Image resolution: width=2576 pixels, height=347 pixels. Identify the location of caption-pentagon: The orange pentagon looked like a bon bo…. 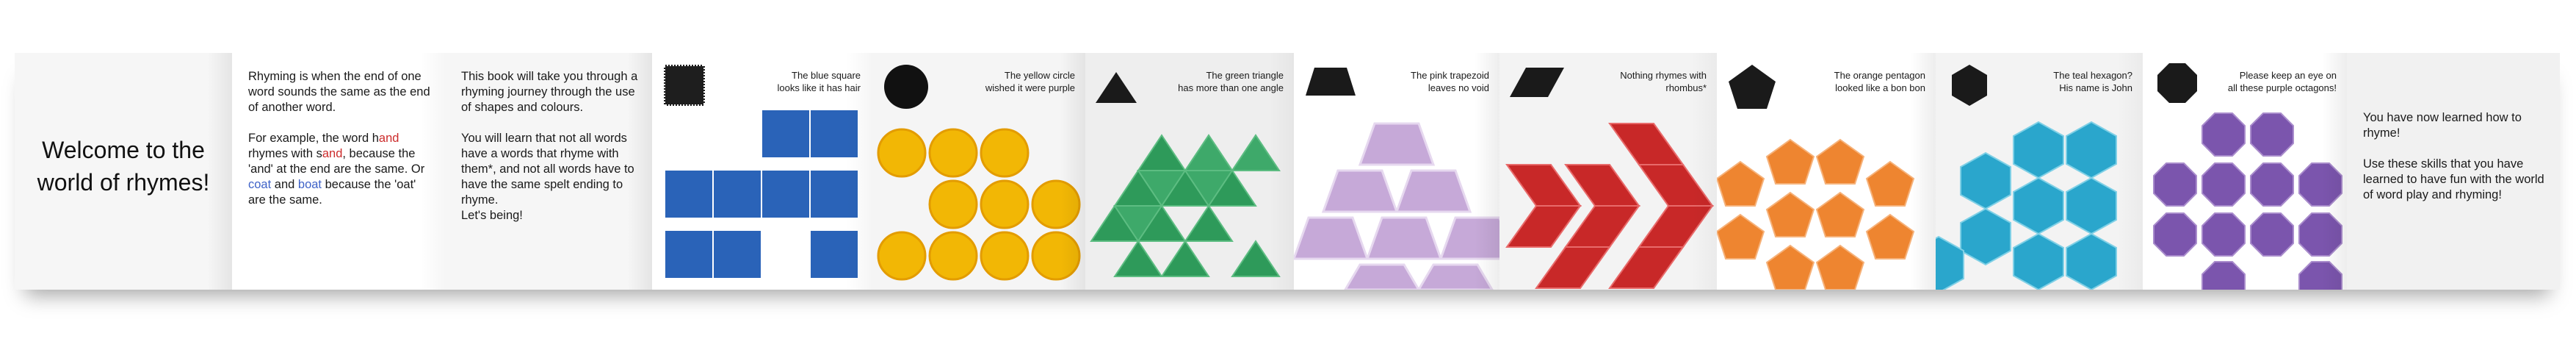
(1848, 82).